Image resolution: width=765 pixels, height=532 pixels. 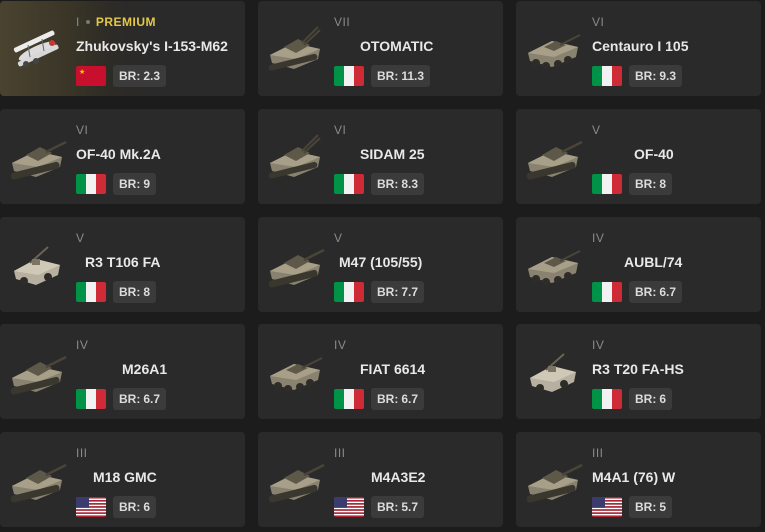 What do you see at coordinates (398, 292) in the screenshot?
I see `battle-rating-badge: BR: 7.7` at bounding box center [398, 292].